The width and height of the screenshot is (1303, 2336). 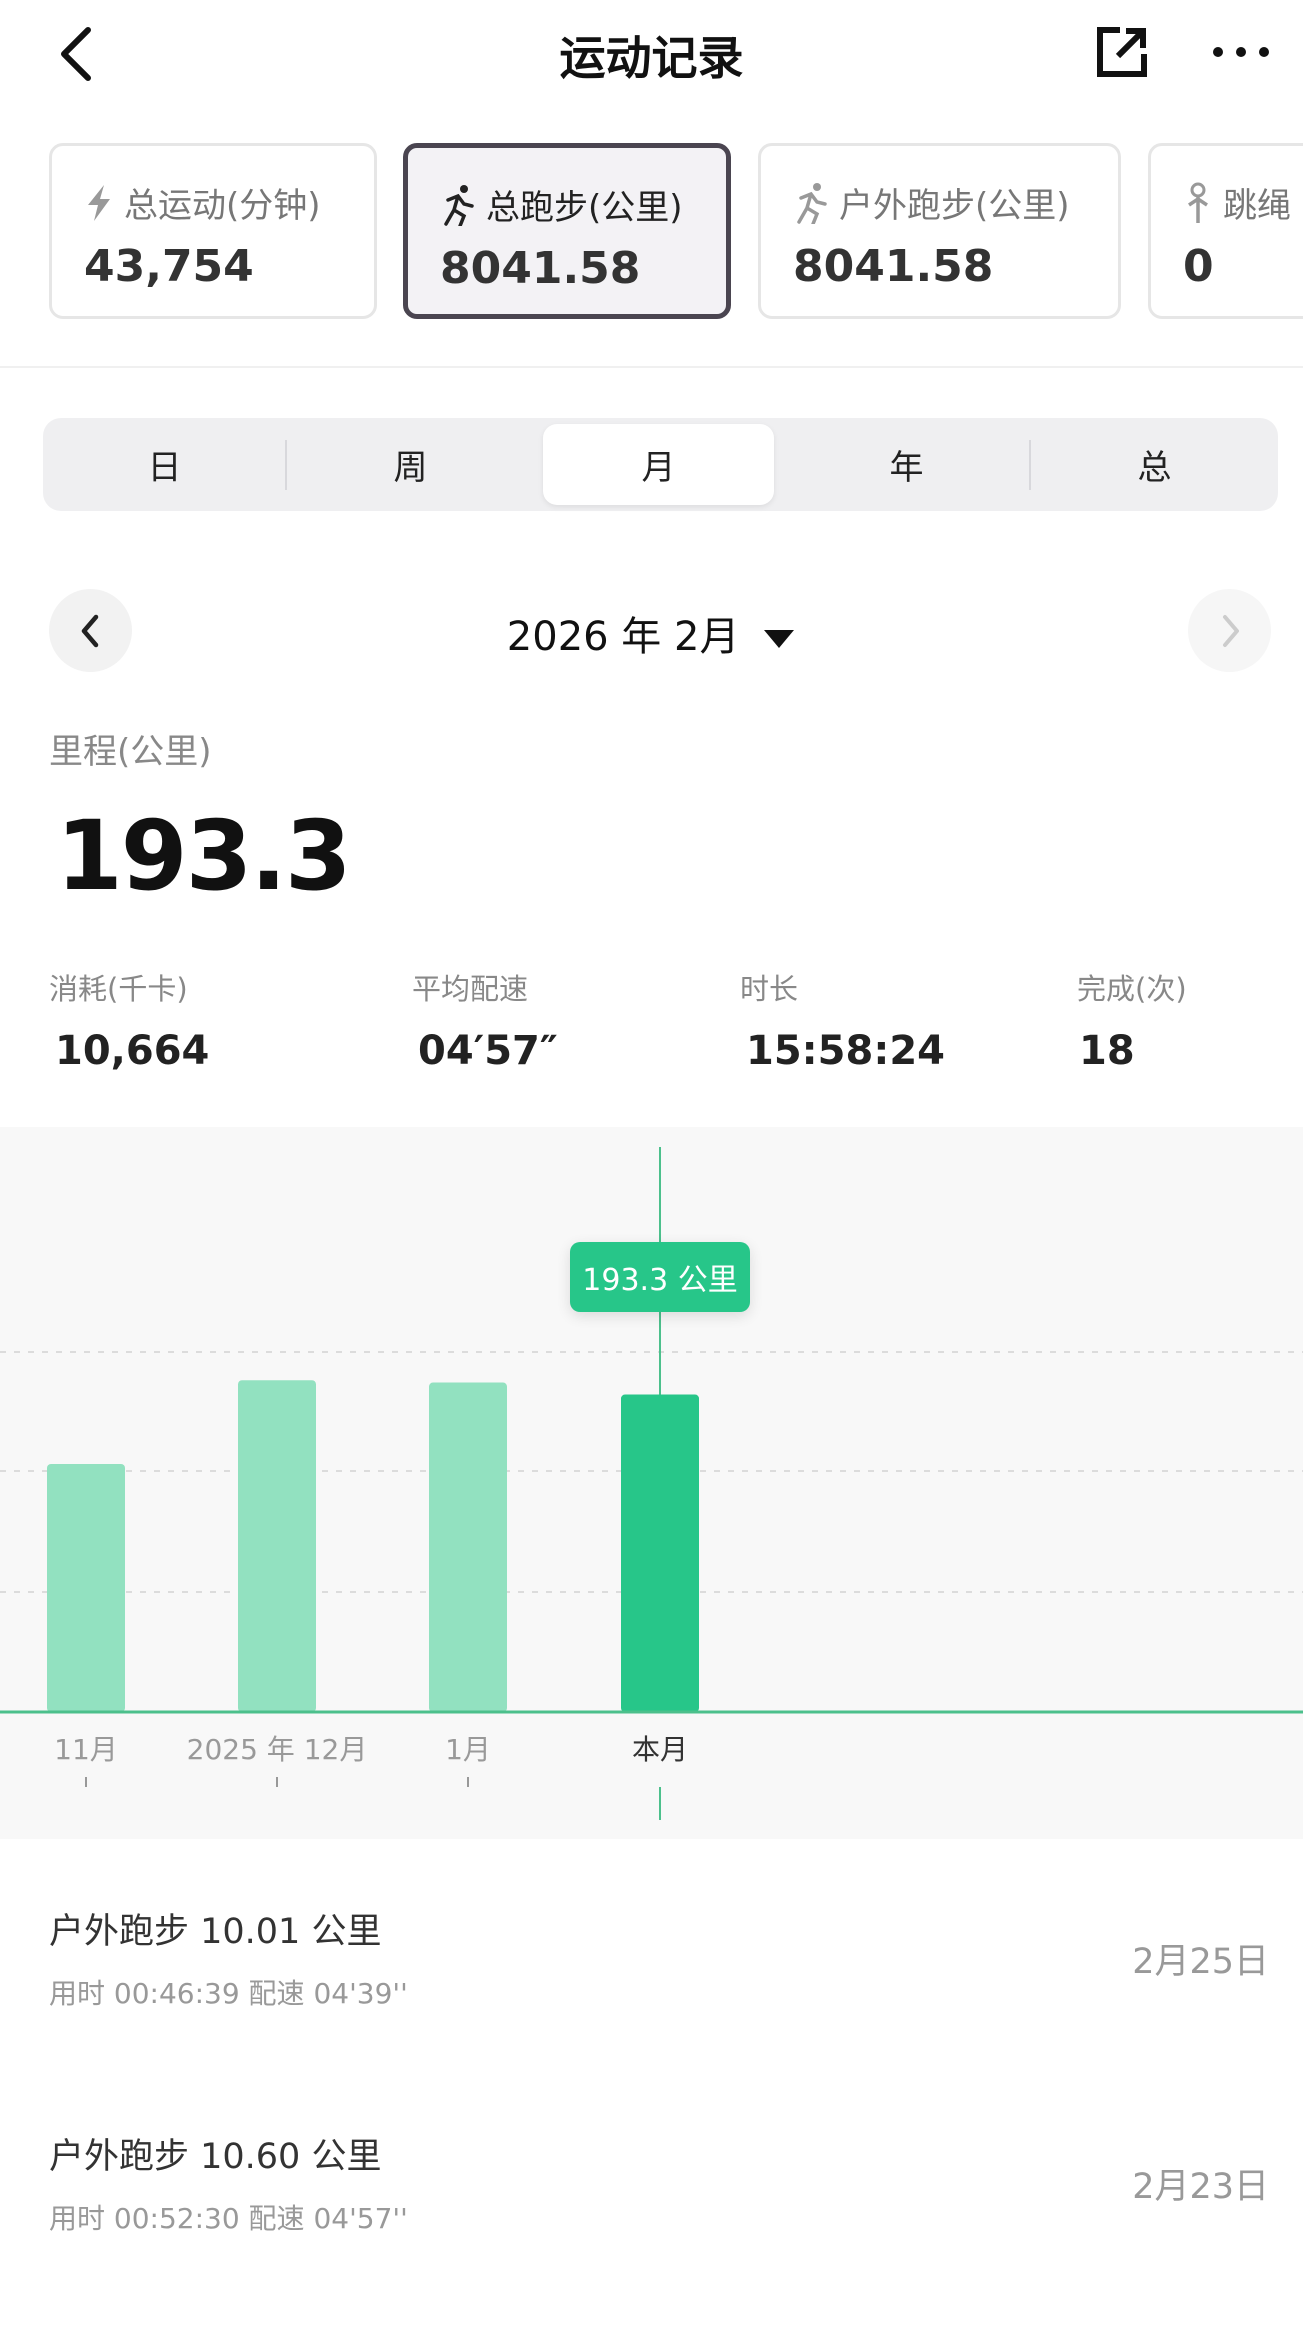 What do you see at coordinates (99, 202) in the screenshot?
I see `lightning-icon` at bounding box center [99, 202].